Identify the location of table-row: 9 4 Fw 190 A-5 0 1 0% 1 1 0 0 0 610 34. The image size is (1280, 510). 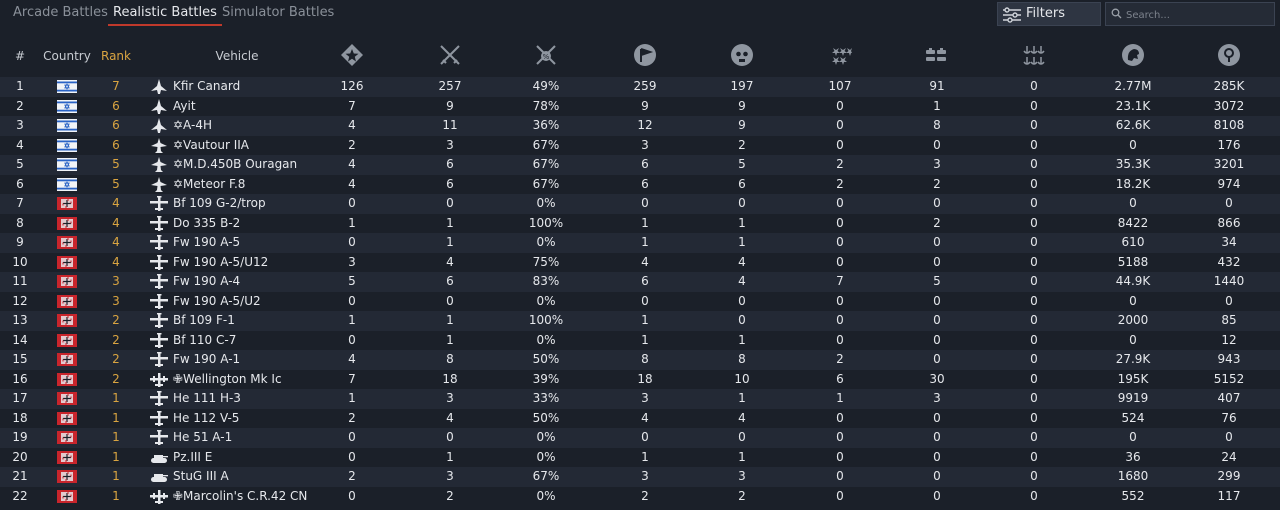
(640, 243).